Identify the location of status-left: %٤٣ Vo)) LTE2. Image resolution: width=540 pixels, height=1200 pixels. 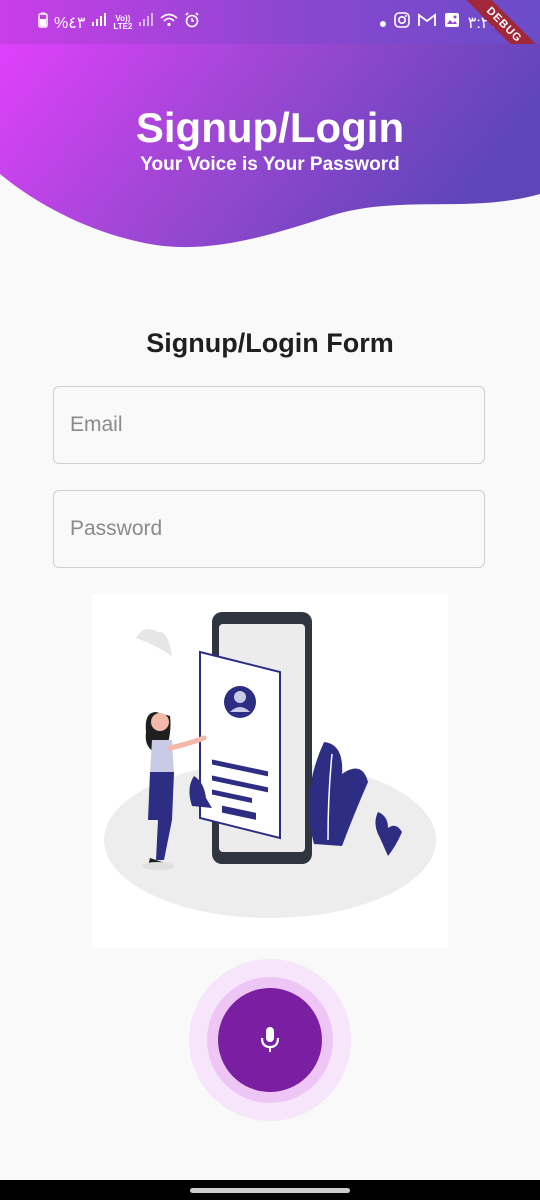
(119, 22).